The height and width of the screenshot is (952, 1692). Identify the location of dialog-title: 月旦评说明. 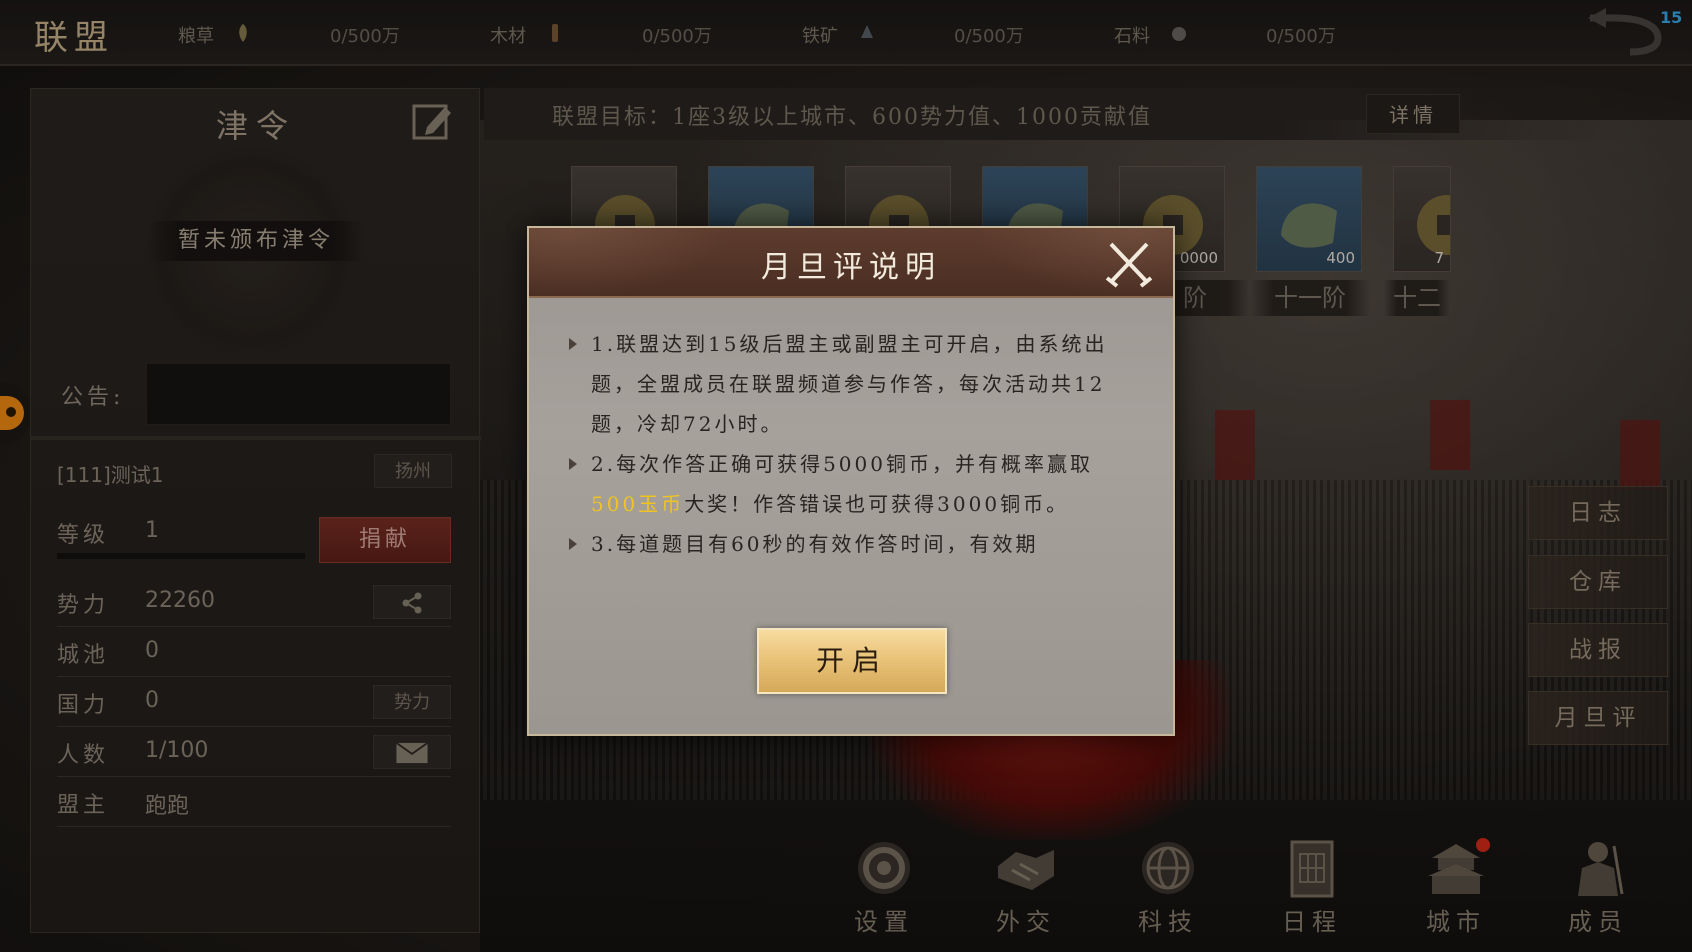
(851, 267).